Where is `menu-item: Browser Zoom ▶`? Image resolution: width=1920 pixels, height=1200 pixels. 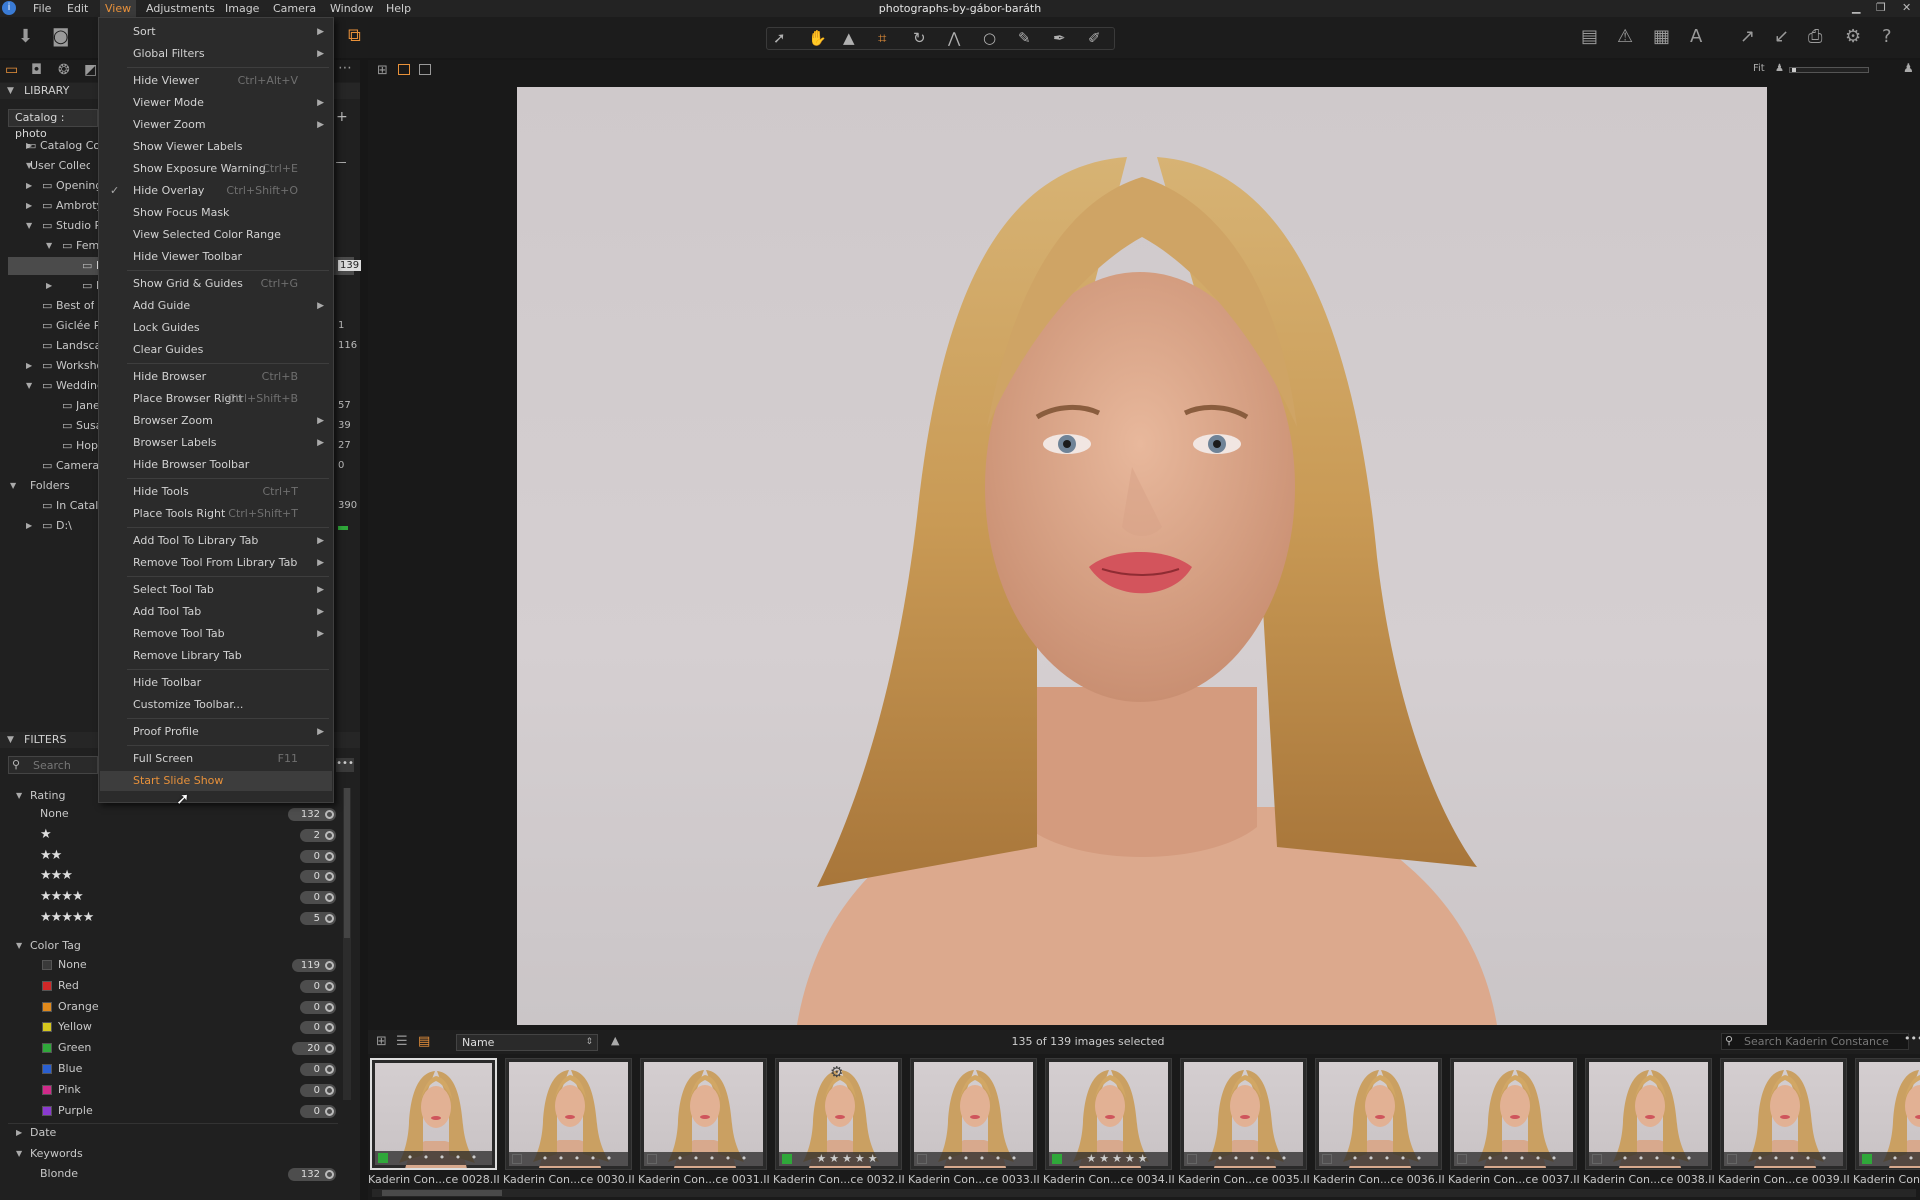
menu-item: Browser Zoom ▶ is located at coordinates (216, 421).